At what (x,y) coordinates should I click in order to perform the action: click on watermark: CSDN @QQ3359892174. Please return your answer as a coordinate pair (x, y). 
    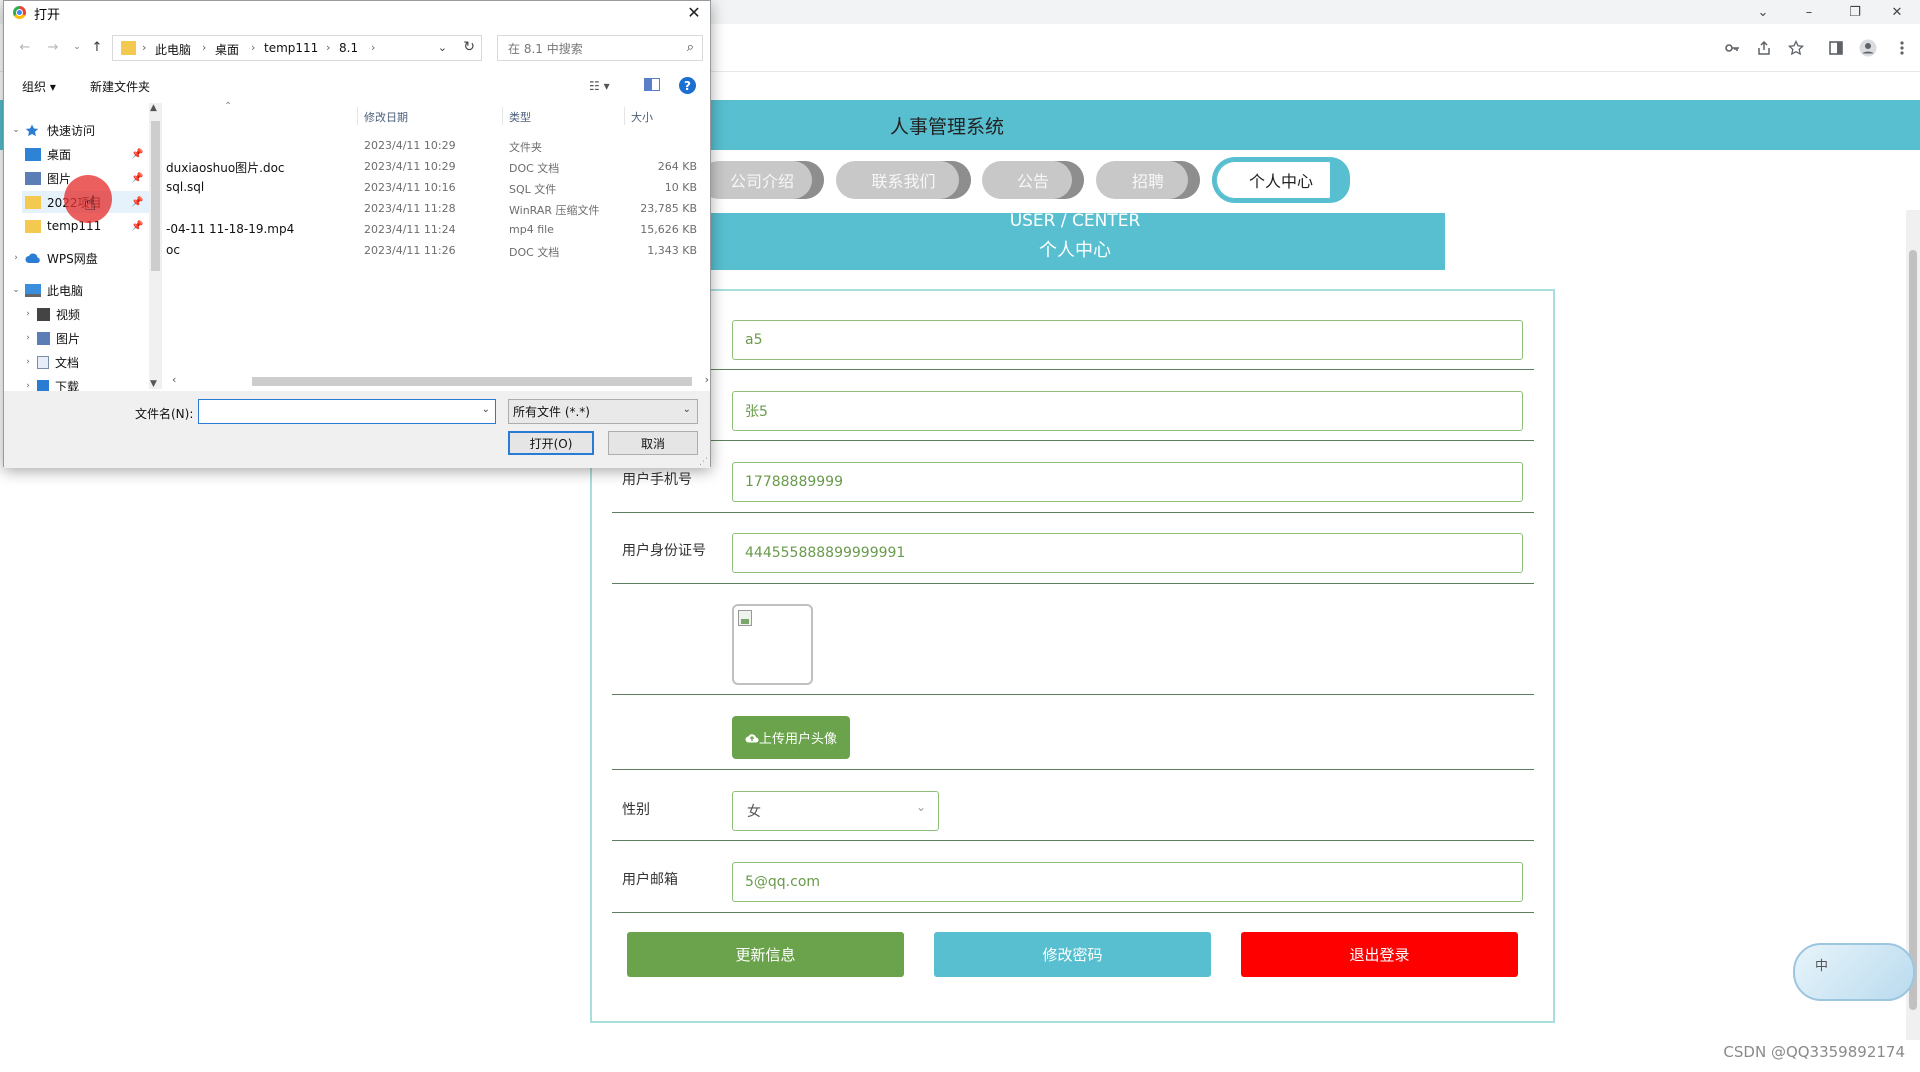
    Looking at the image, I should click on (1814, 1052).